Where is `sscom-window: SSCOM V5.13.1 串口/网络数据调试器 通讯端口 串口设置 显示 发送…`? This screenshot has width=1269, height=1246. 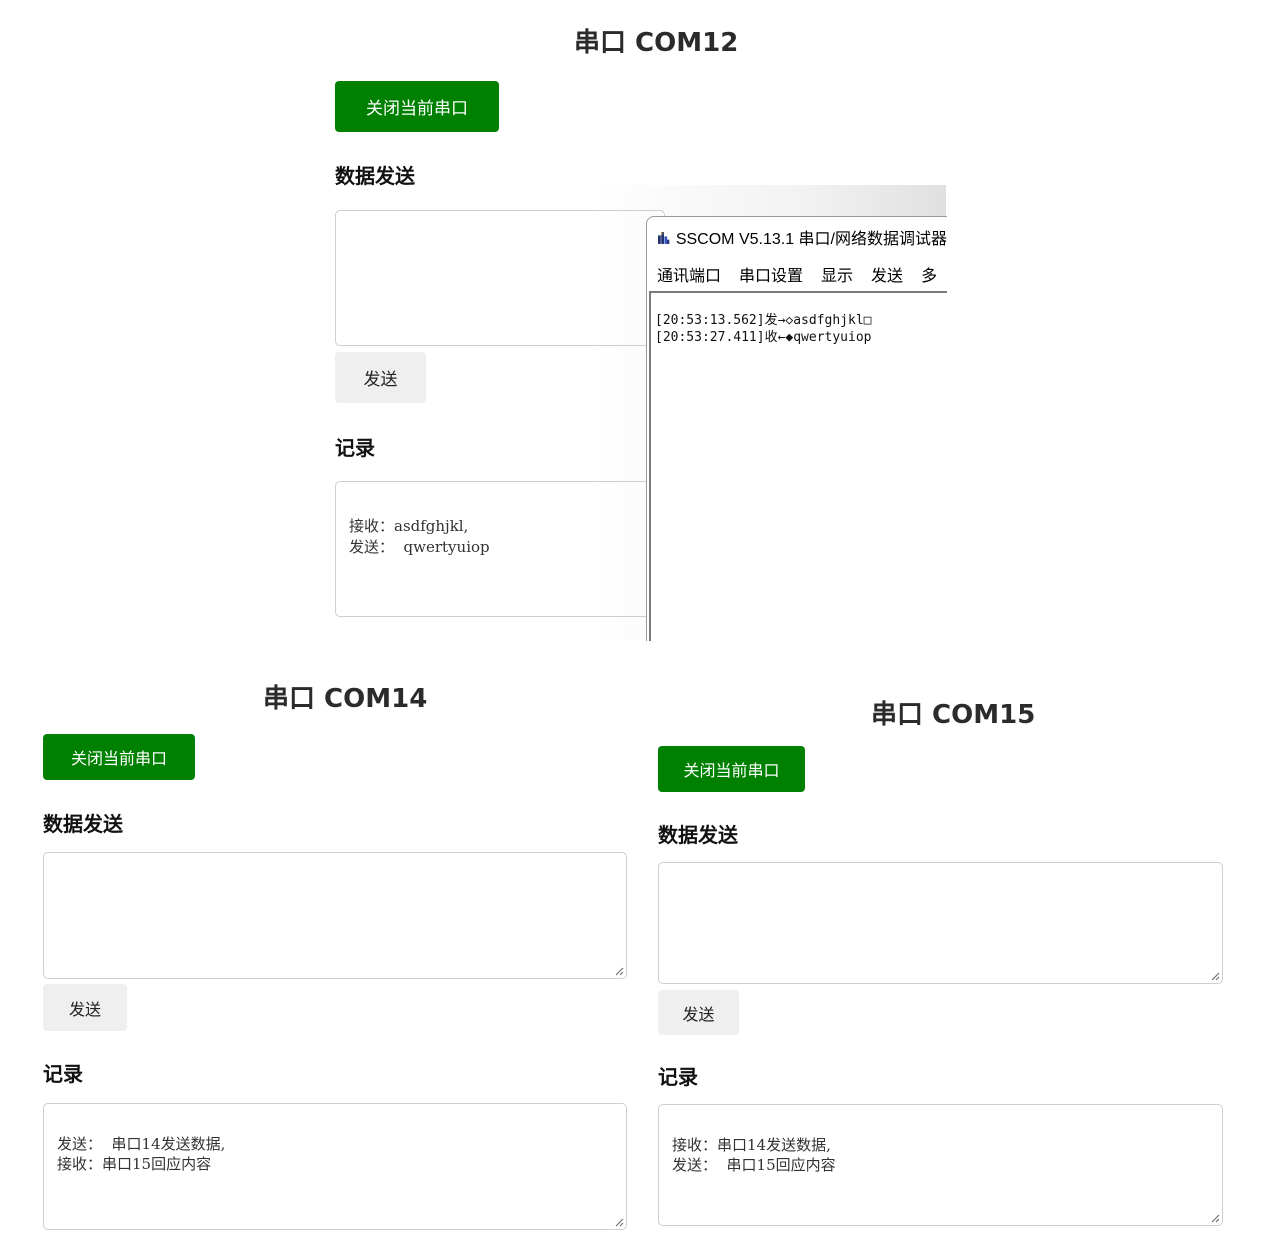 sscom-window: SSCOM V5.13.1 串口/网络数据调试器 通讯端口 串口设置 显示 发送… is located at coordinates (796, 428).